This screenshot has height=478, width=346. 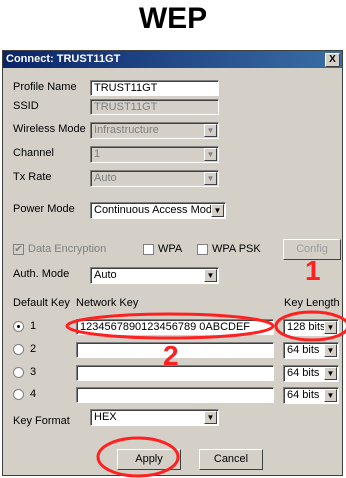 I want to click on close-icon: X, so click(x=332, y=60).